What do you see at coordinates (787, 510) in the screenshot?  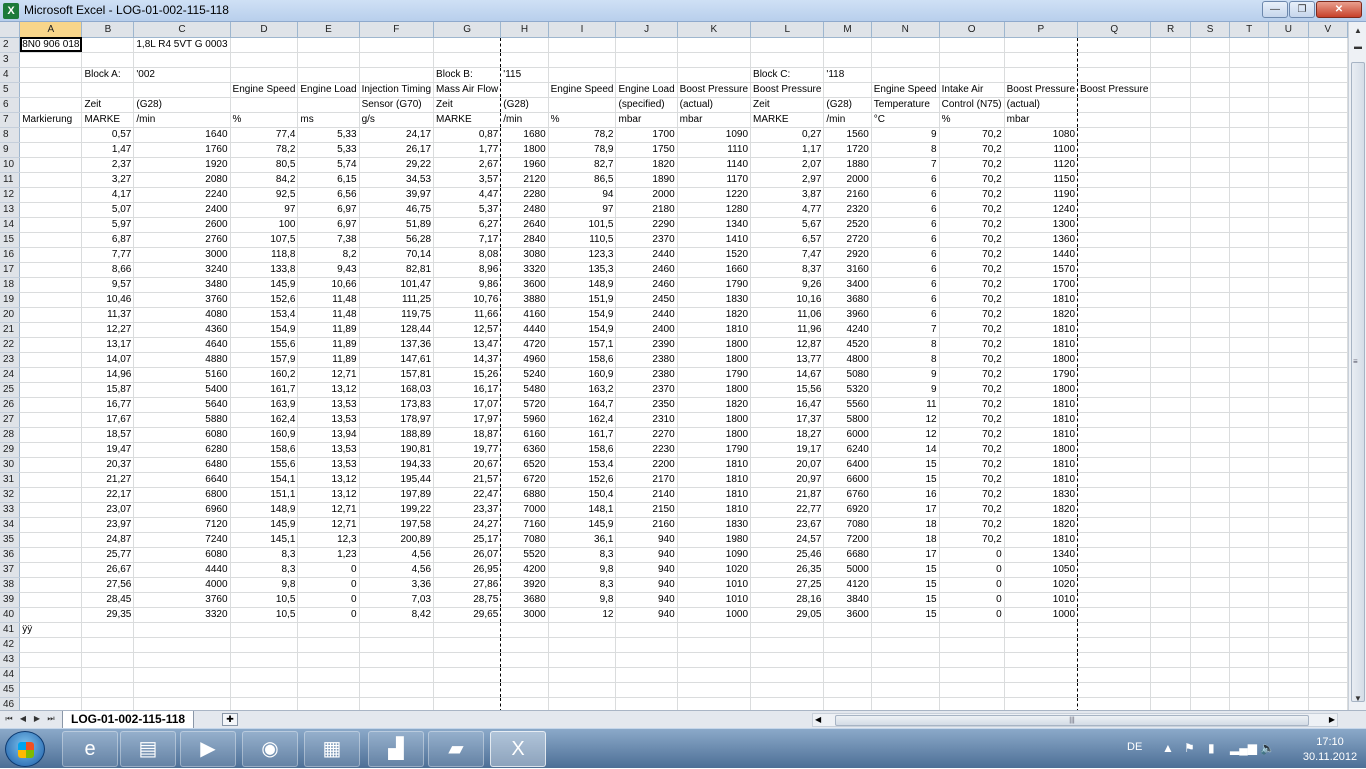 I see `cell-l33: 22,77` at bounding box center [787, 510].